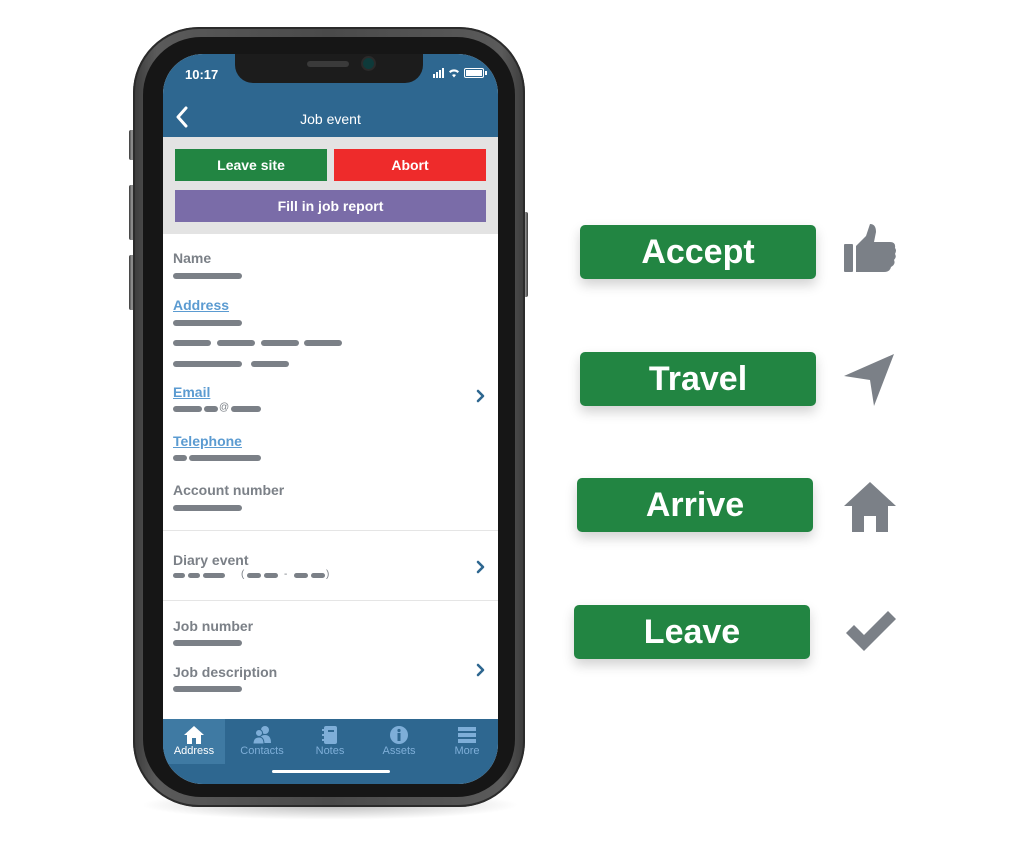  I want to click on job-description-redacted, so click(207, 689).